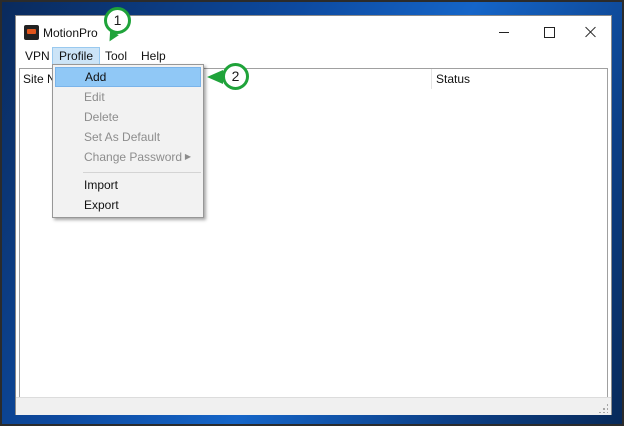 The height and width of the screenshot is (426, 624). I want to click on menu-item-change-password: Change Password ▶, so click(128, 157).